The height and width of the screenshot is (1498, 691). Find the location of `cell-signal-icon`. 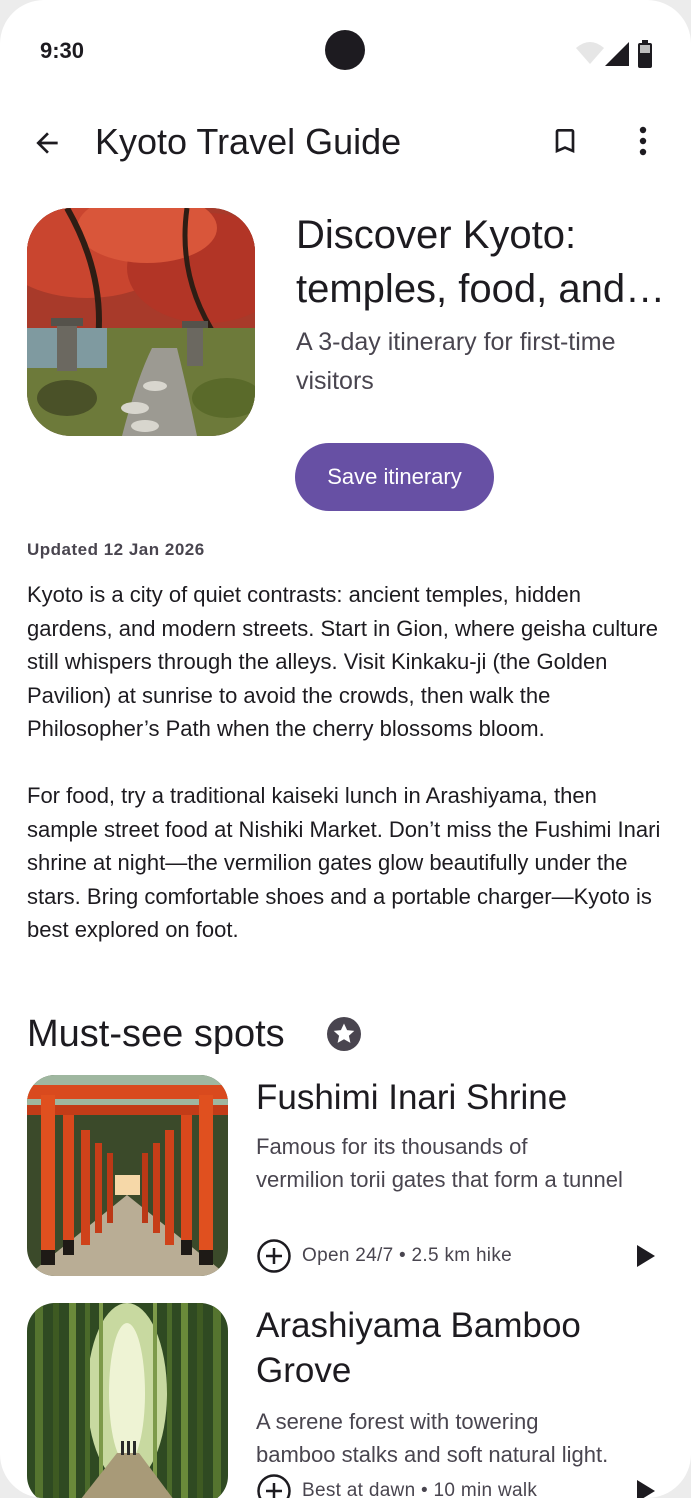

cell-signal-icon is located at coordinates (617, 54).